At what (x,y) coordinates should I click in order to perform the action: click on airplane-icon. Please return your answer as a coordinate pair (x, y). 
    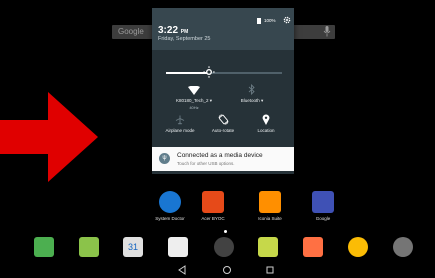
    Looking at the image, I should click on (180, 120).